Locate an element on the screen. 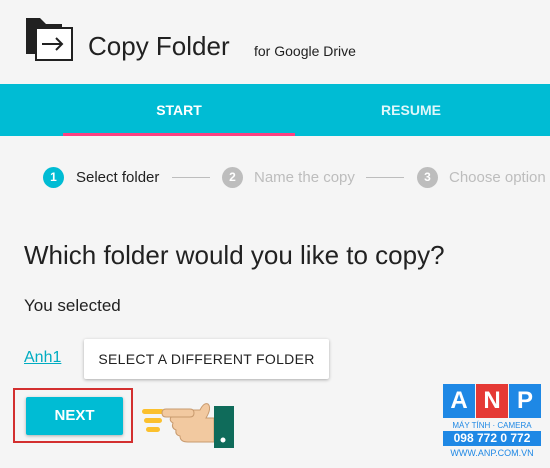 The height and width of the screenshot is (468, 550). step-2-number: 2 is located at coordinates (232, 177).